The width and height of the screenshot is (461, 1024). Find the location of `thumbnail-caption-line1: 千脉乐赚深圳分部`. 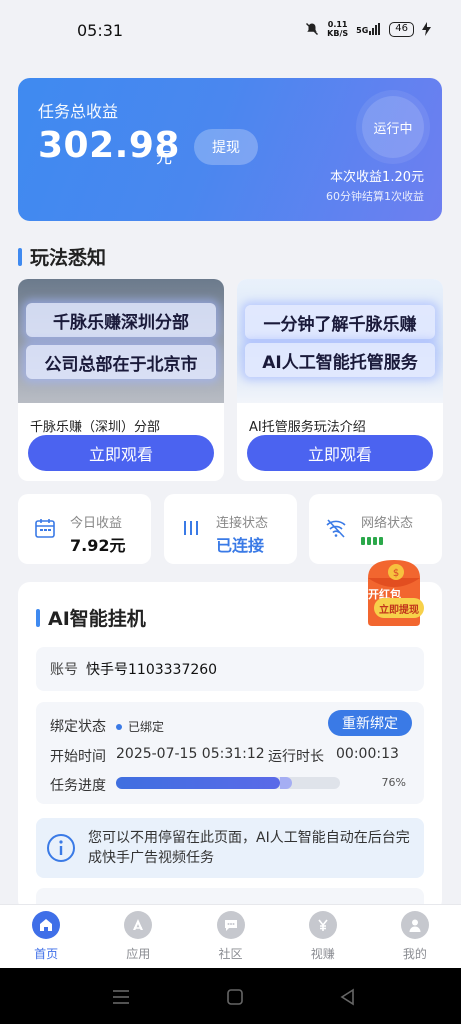

thumbnail-caption-line1: 千脉乐赚深圳分部 is located at coordinates (121, 320).